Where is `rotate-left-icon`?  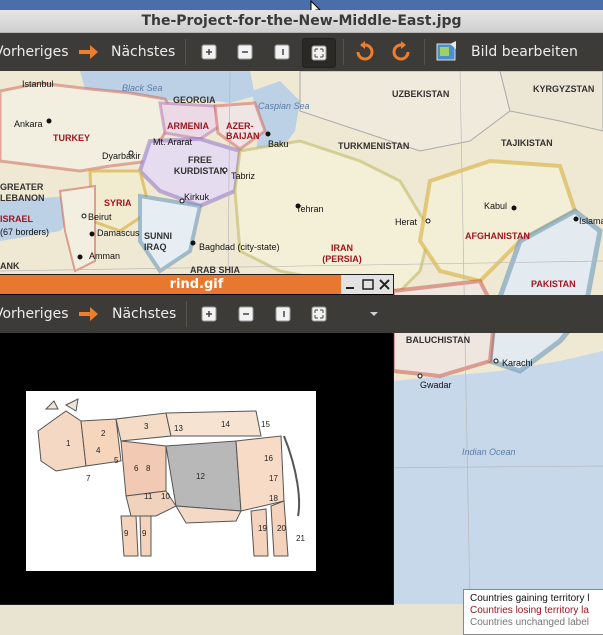
rotate-left-icon is located at coordinates (365, 52).